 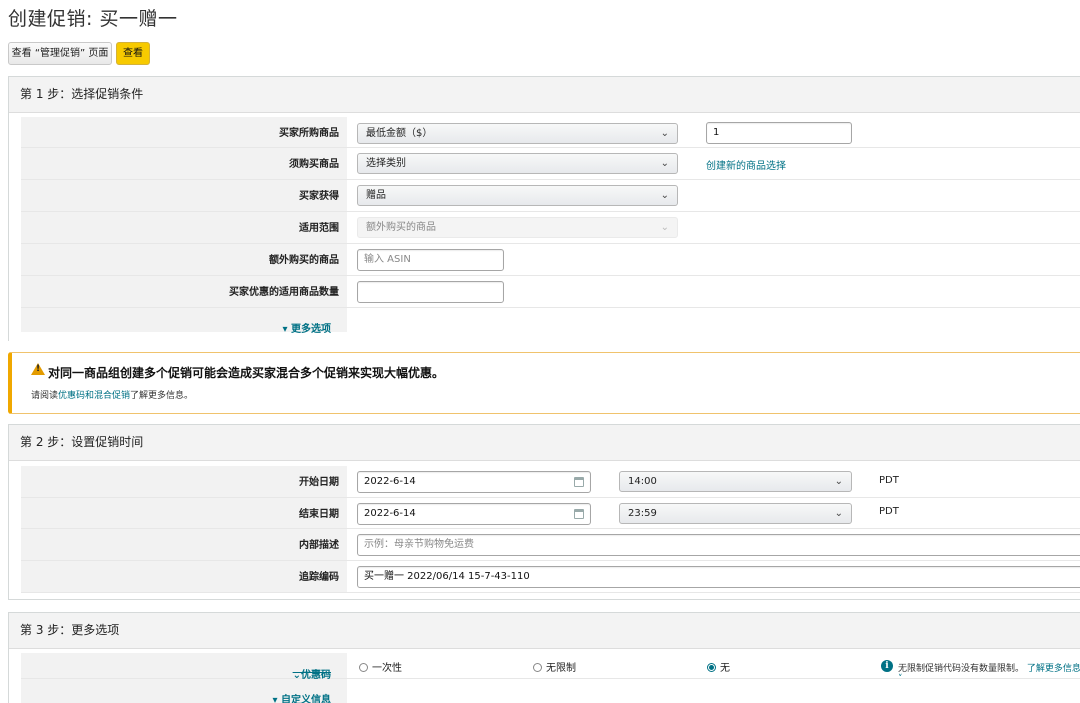 I want to click on applies-to-label: 适用范围, so click(x=319, y=228).